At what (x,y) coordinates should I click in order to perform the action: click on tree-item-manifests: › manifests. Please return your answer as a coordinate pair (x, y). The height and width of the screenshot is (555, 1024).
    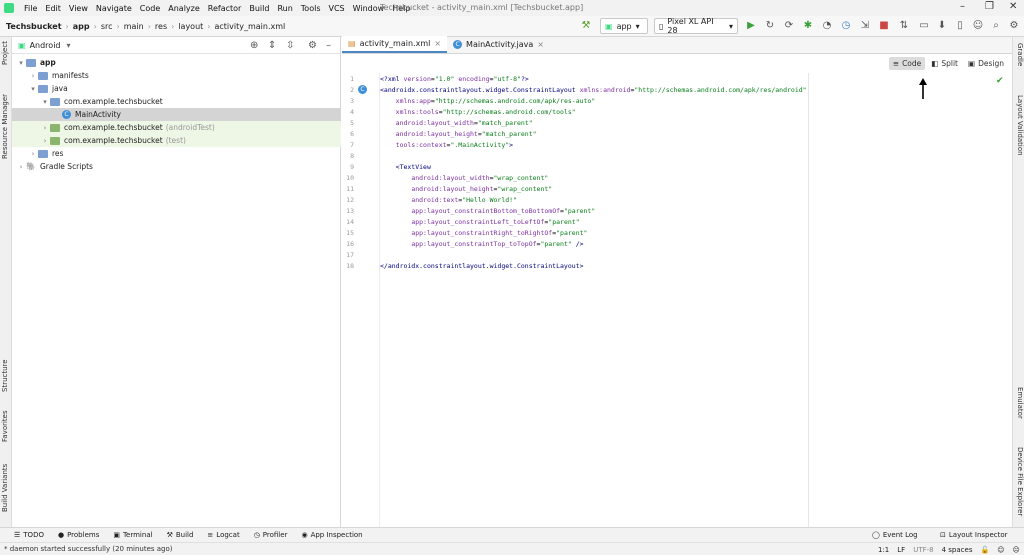
    Looking at the image, I should click on (176, 75).